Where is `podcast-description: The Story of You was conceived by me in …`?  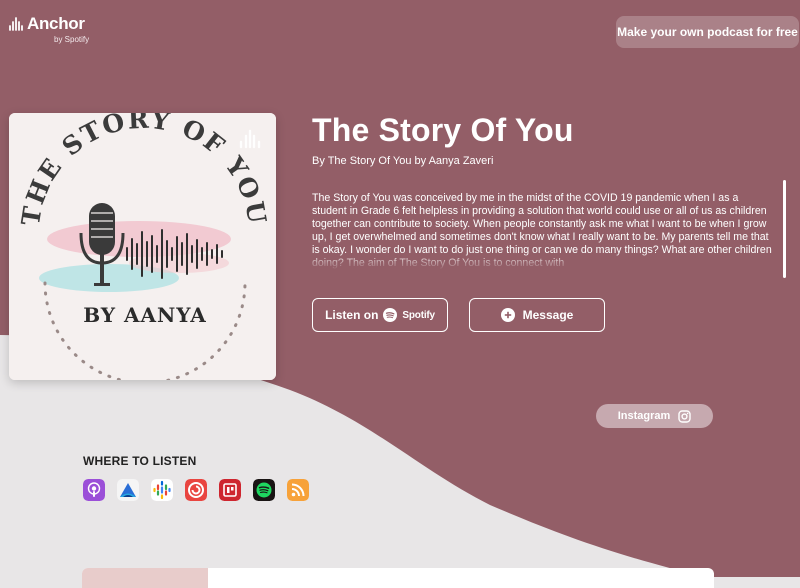 podcast-description: The Story of You was conceived by me in … is located at coordinates (542, 230).